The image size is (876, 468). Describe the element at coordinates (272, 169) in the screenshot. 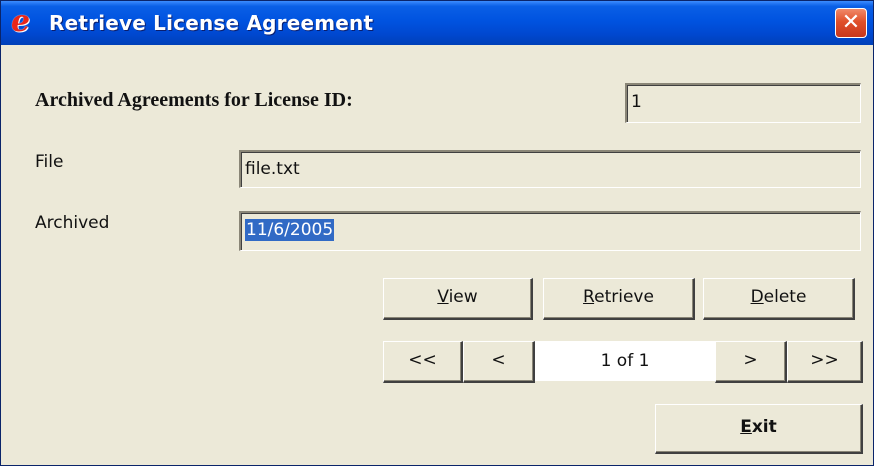

I see `file-value: file.txt` at that location.